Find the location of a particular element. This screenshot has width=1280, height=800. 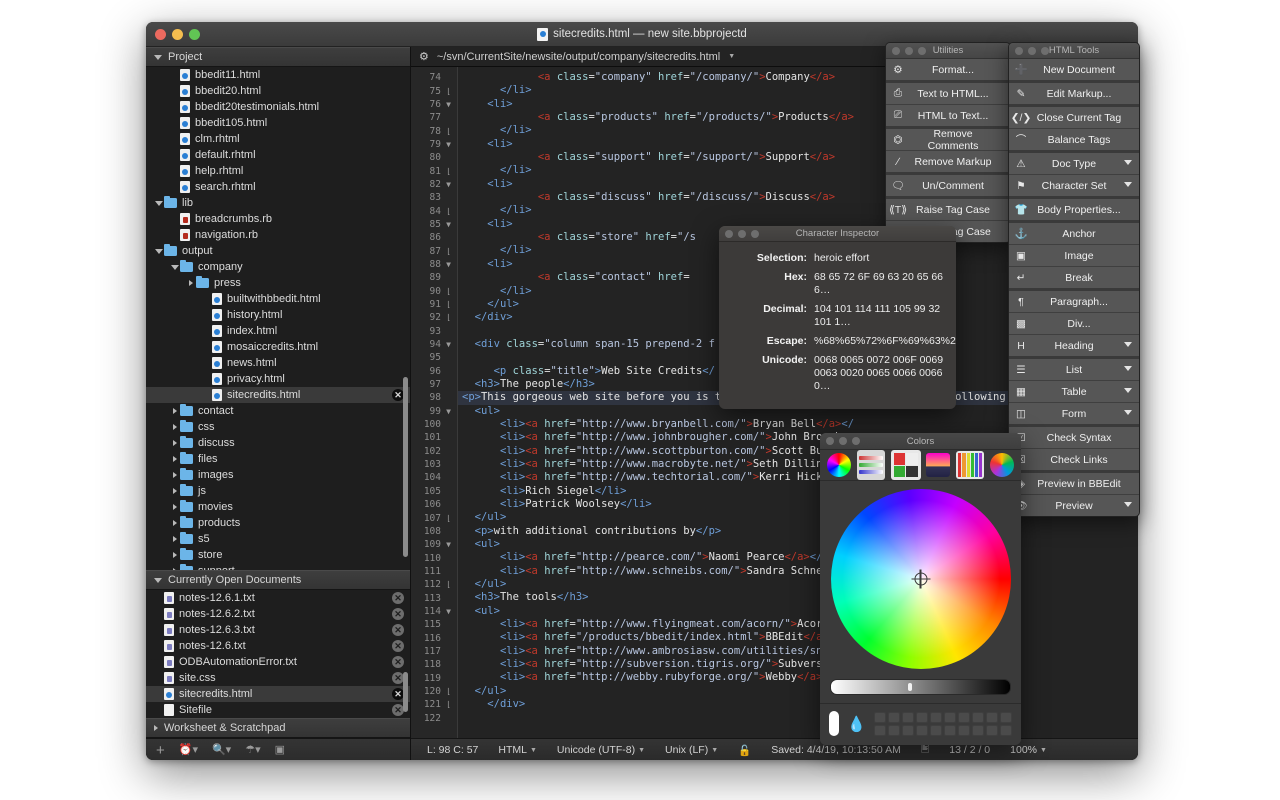

line-number: 100 is located at coordinates (434, 424).